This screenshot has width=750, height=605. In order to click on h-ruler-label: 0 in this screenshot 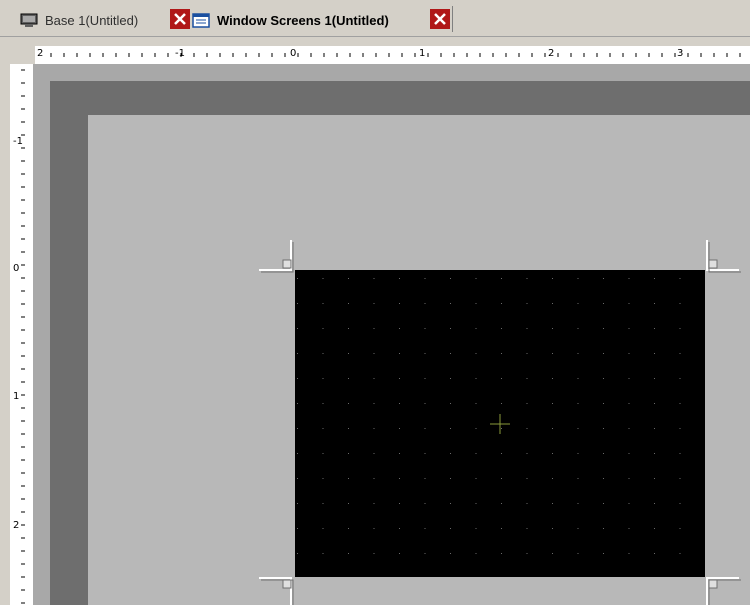, I will do `click(293, 53)`.